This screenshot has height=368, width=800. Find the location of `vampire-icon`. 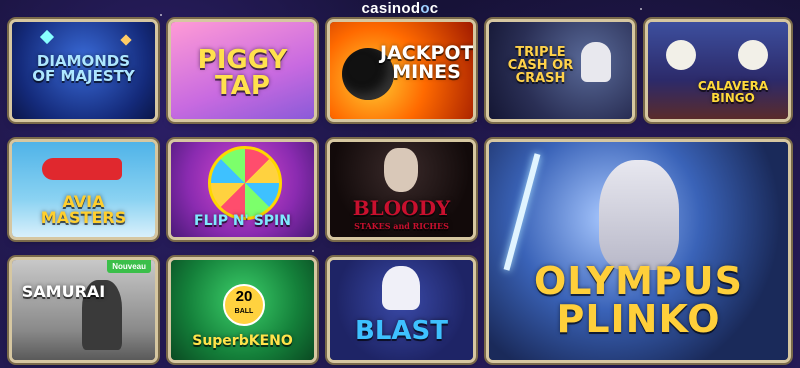

vampire-icon is located at coordinates (401, 170).